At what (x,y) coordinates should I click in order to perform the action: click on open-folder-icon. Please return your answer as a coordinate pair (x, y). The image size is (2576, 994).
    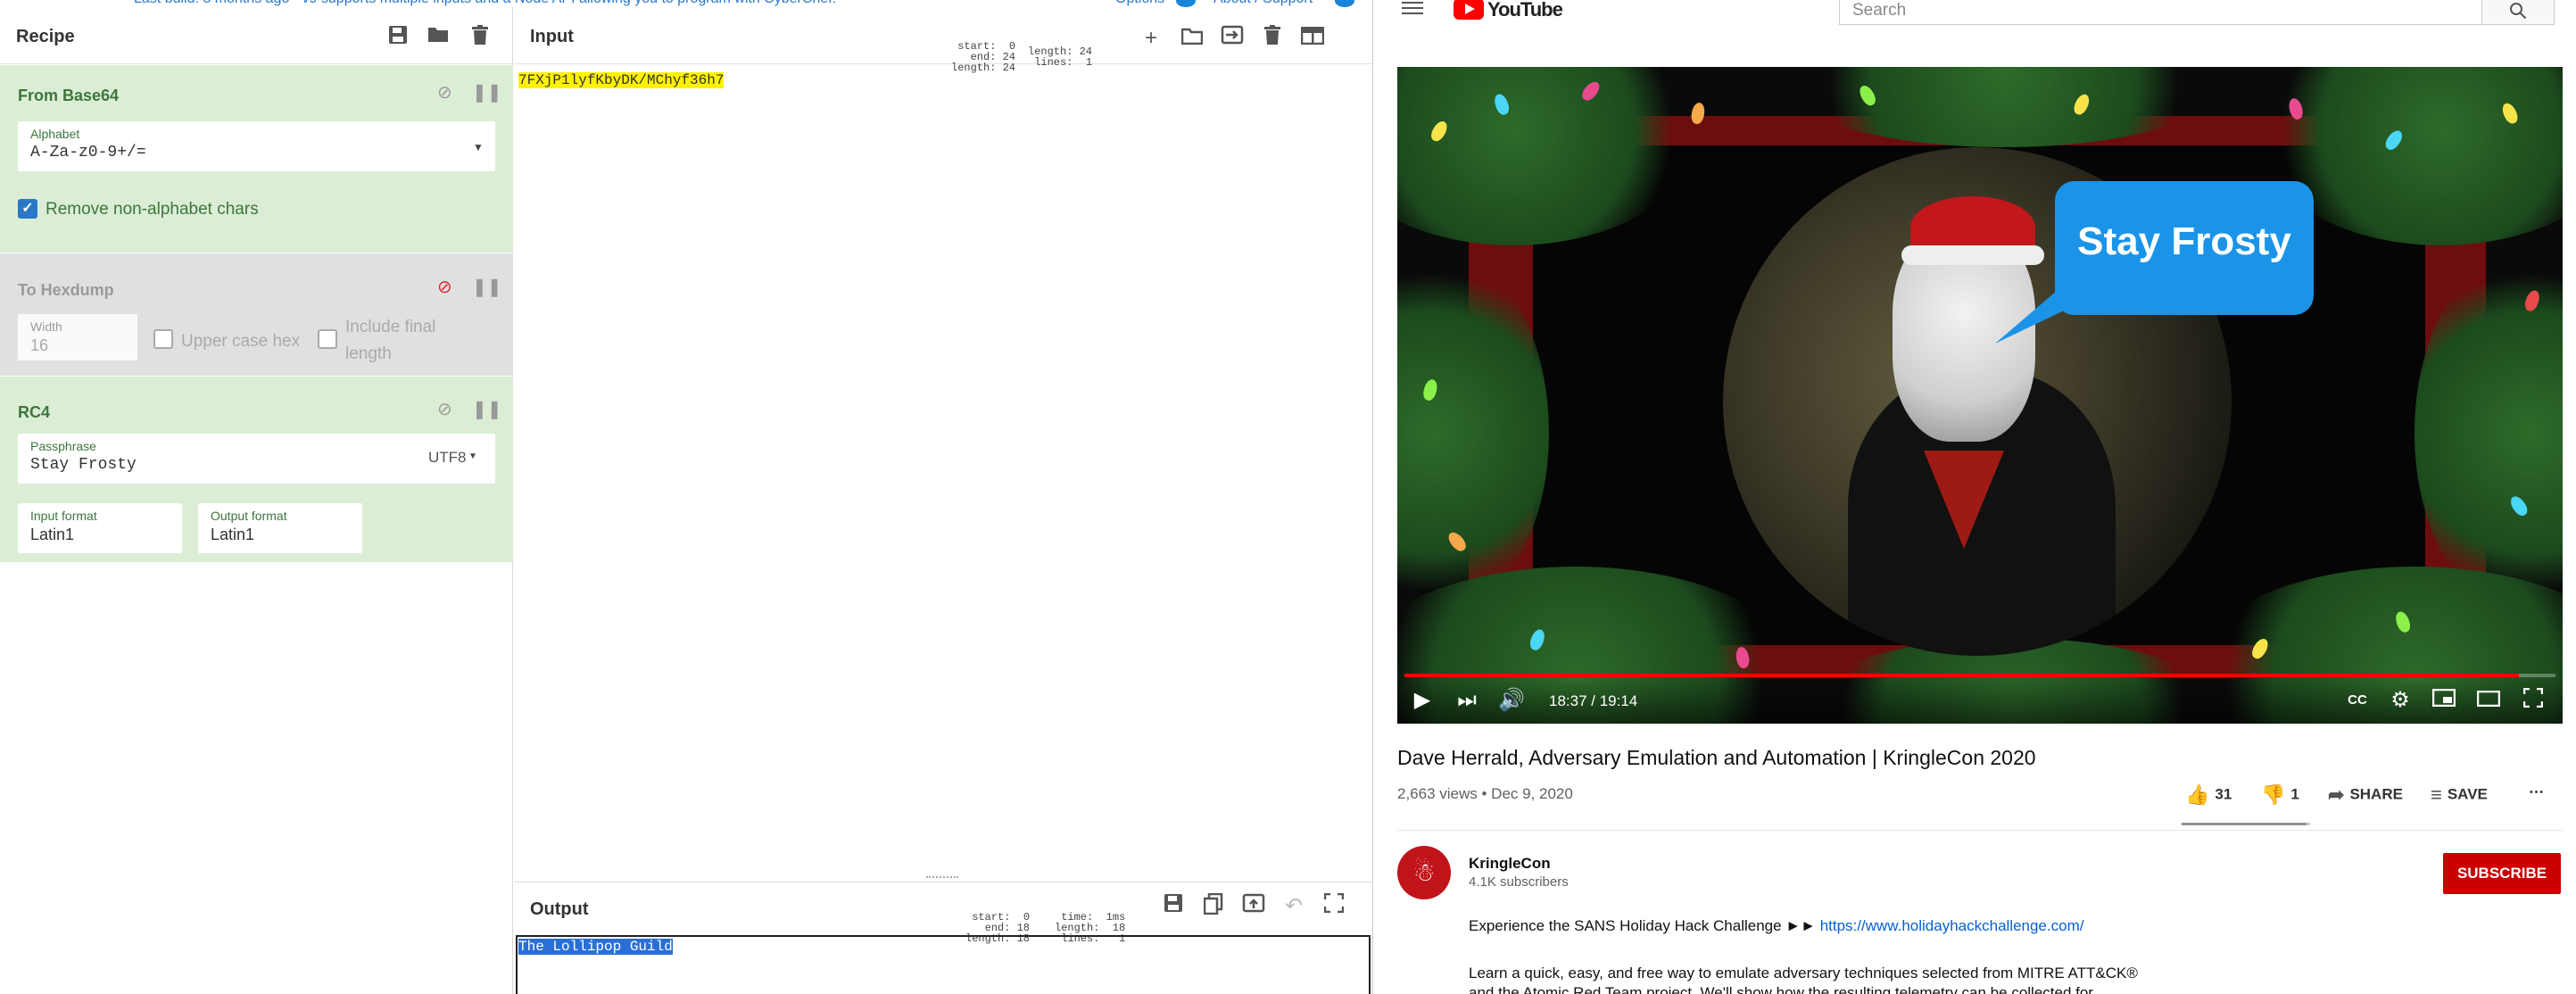
    Looking at the image, I should click on (1192, 38).